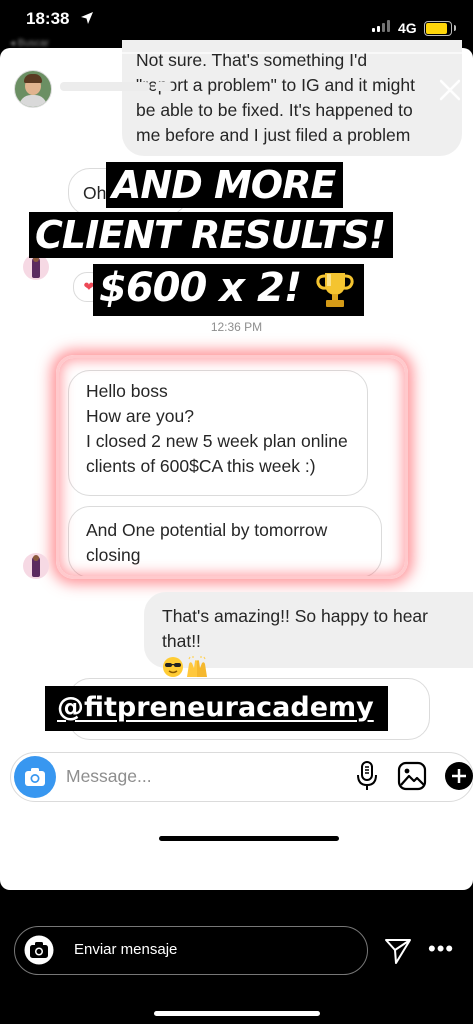 This screenshot has height=1024, width=473. What do you see at coordinates (236, 327) in the screenshot?
I see `message-timestamp: 12:36 PM` at bounding box center [236, 327].